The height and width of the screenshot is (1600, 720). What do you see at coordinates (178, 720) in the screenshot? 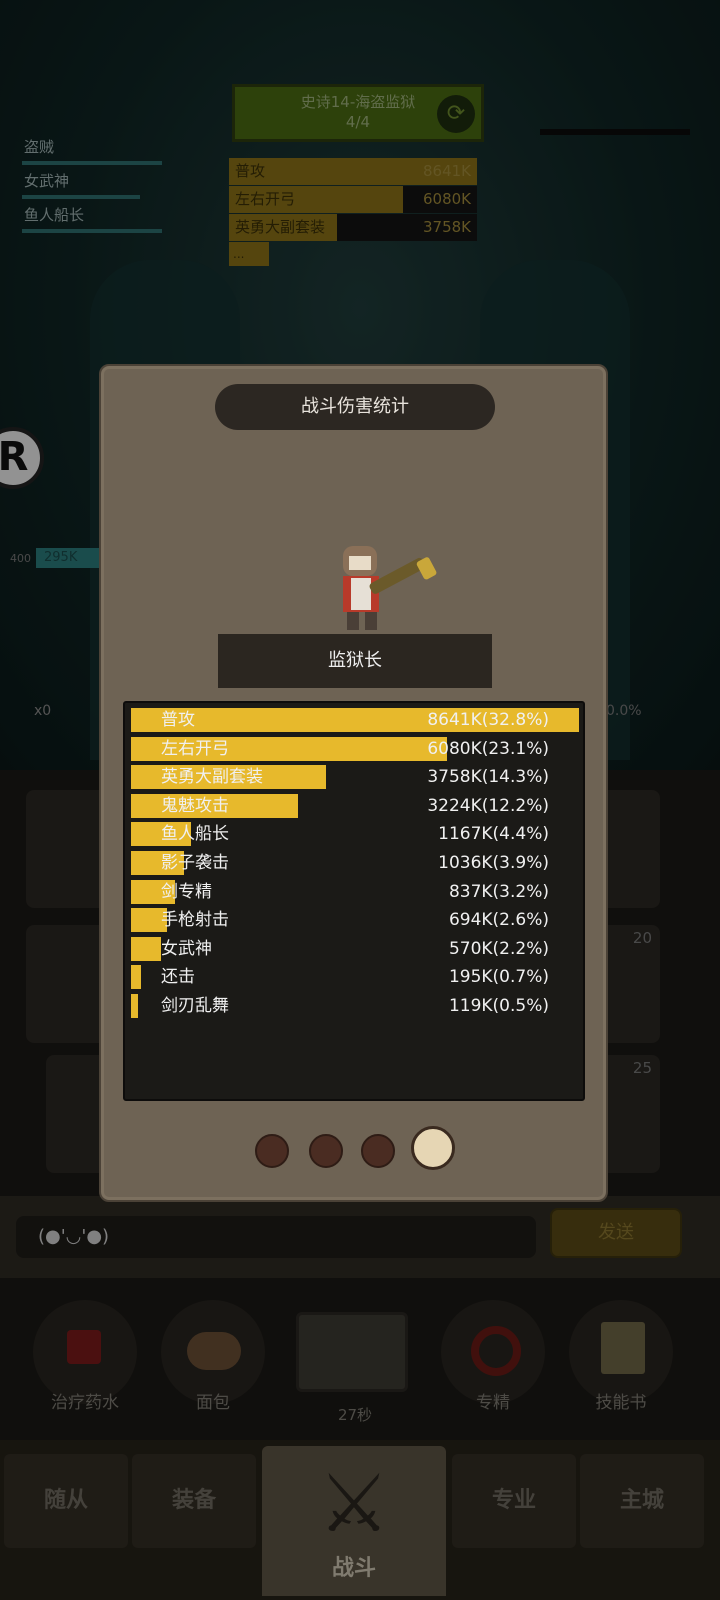
I see `damage-source-name: 普攻` at bounding box center [178, 720].